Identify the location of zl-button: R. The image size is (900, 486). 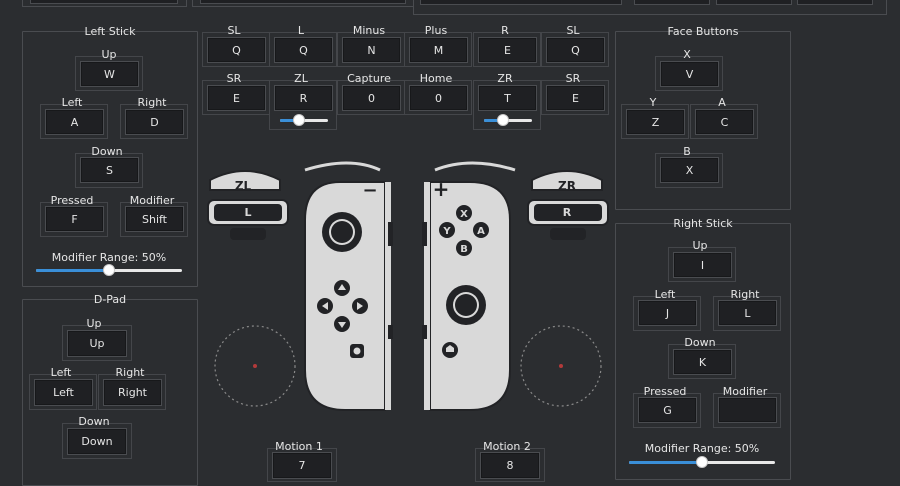
(303, 98).